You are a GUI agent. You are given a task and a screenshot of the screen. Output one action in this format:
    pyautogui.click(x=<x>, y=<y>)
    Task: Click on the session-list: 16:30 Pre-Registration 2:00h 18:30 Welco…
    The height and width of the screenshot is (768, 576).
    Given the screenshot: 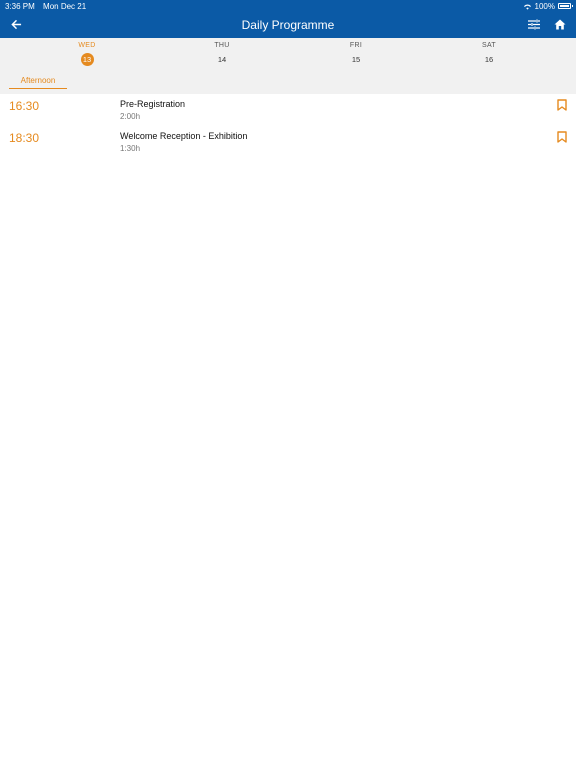 What is the action you would take?
    pyautogui.click(x=288, y=126)
    